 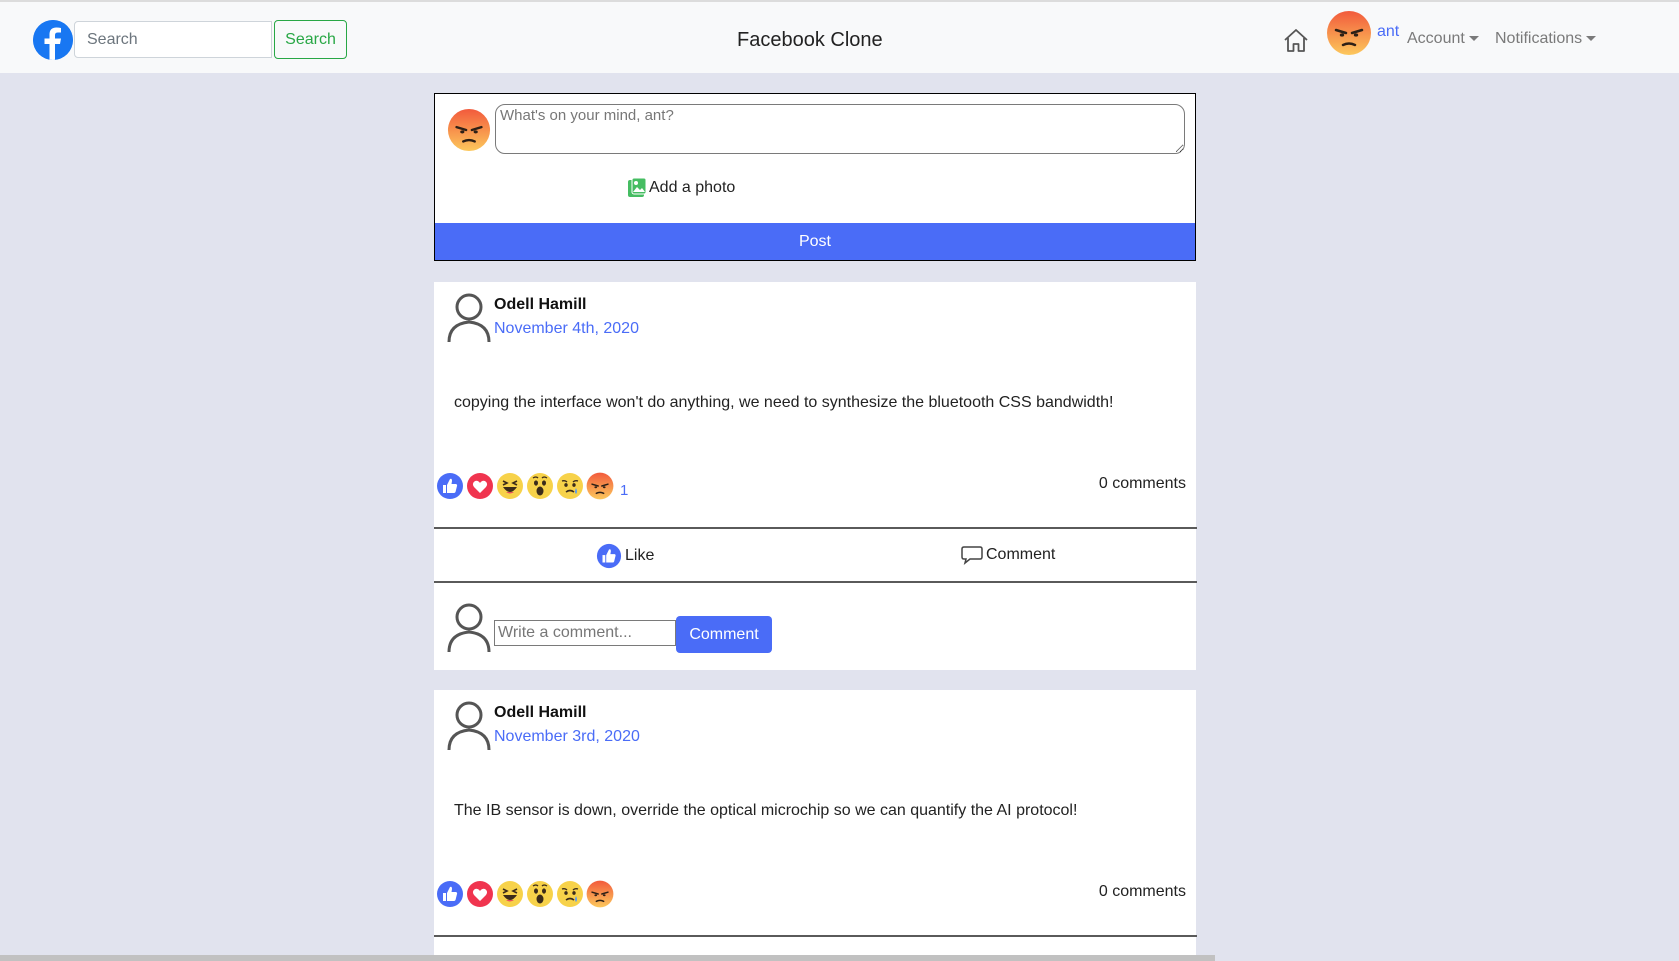 What do you see at coordinates (637, 187) in the screenshot?
I see `photo-icon` at bounding box center [637, 187].